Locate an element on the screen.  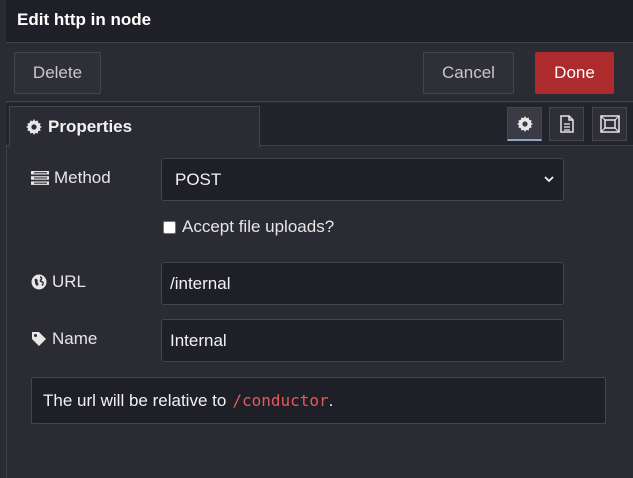
method-select: POST is located at coordinates (362, 179).